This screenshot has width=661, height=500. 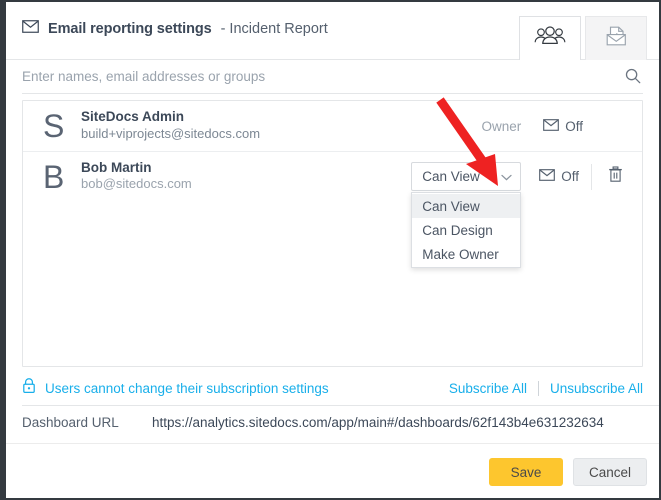 I want to click on row-divider, so click(x=591, y=176).